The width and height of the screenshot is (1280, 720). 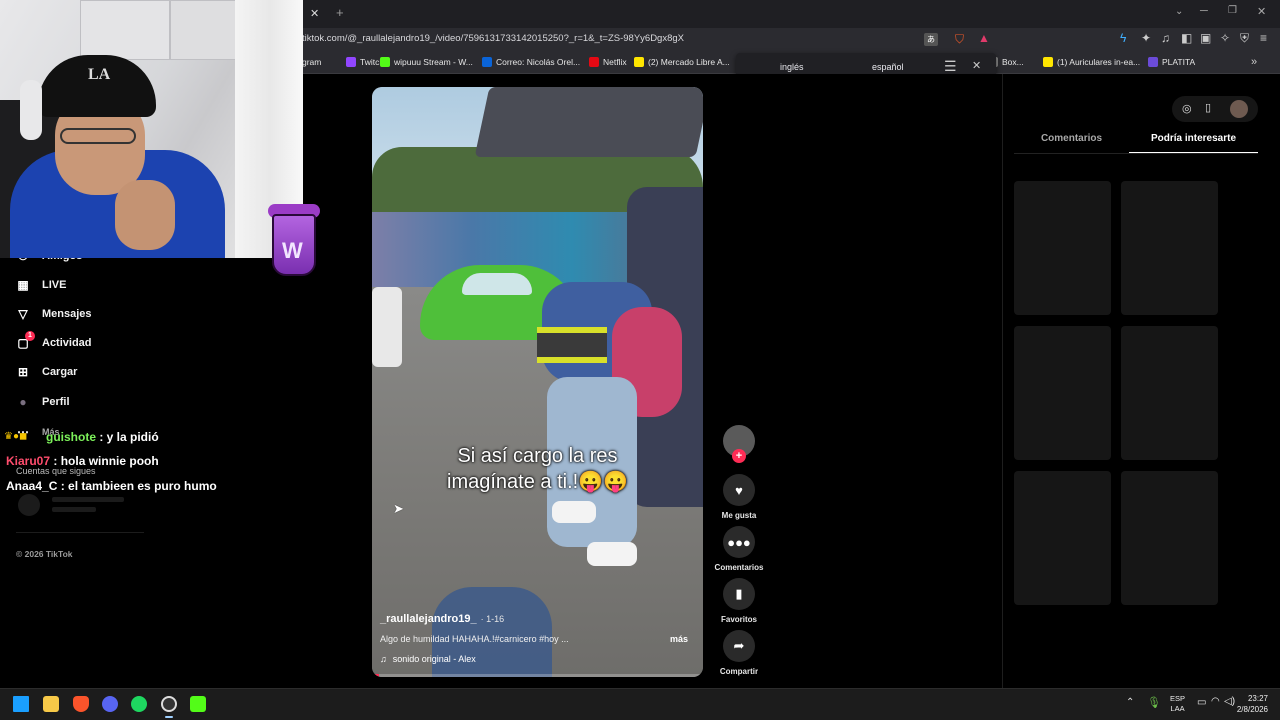 I want to click on favorites-button: ▮, so click(x=739, y=594).